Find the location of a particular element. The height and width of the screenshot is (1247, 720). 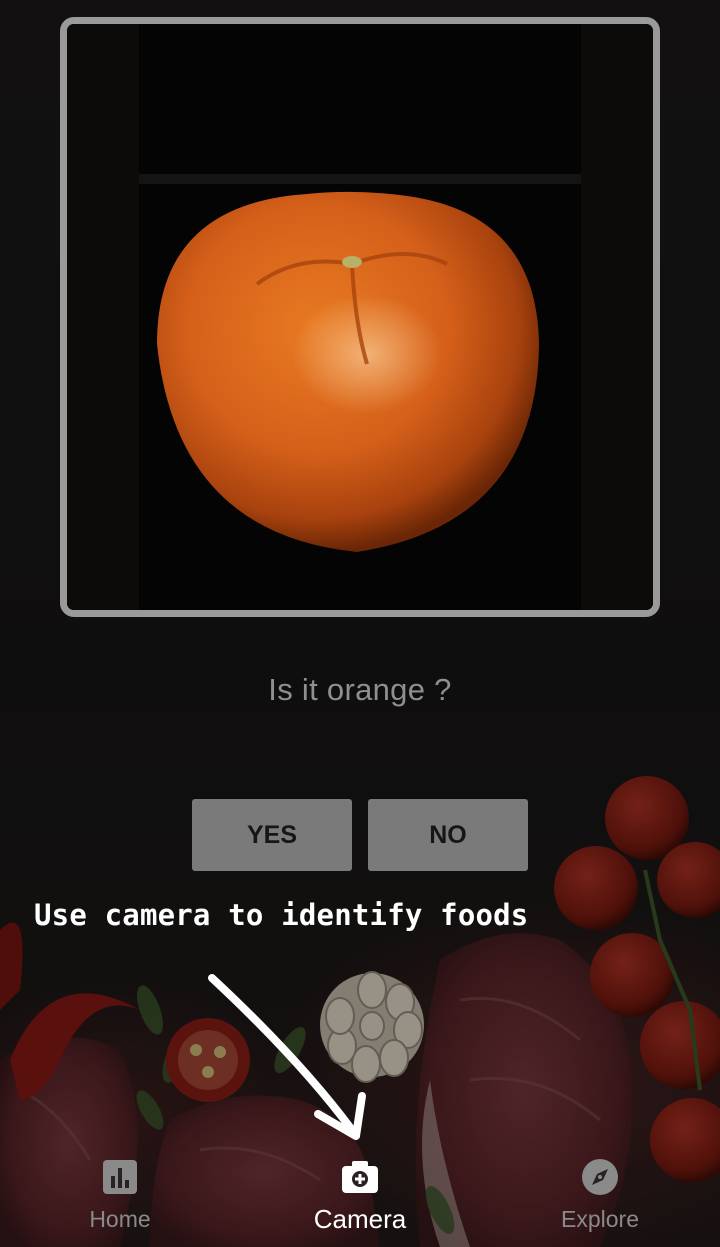

nav-label-explore: Explore is located at coordinates (600, 1219).